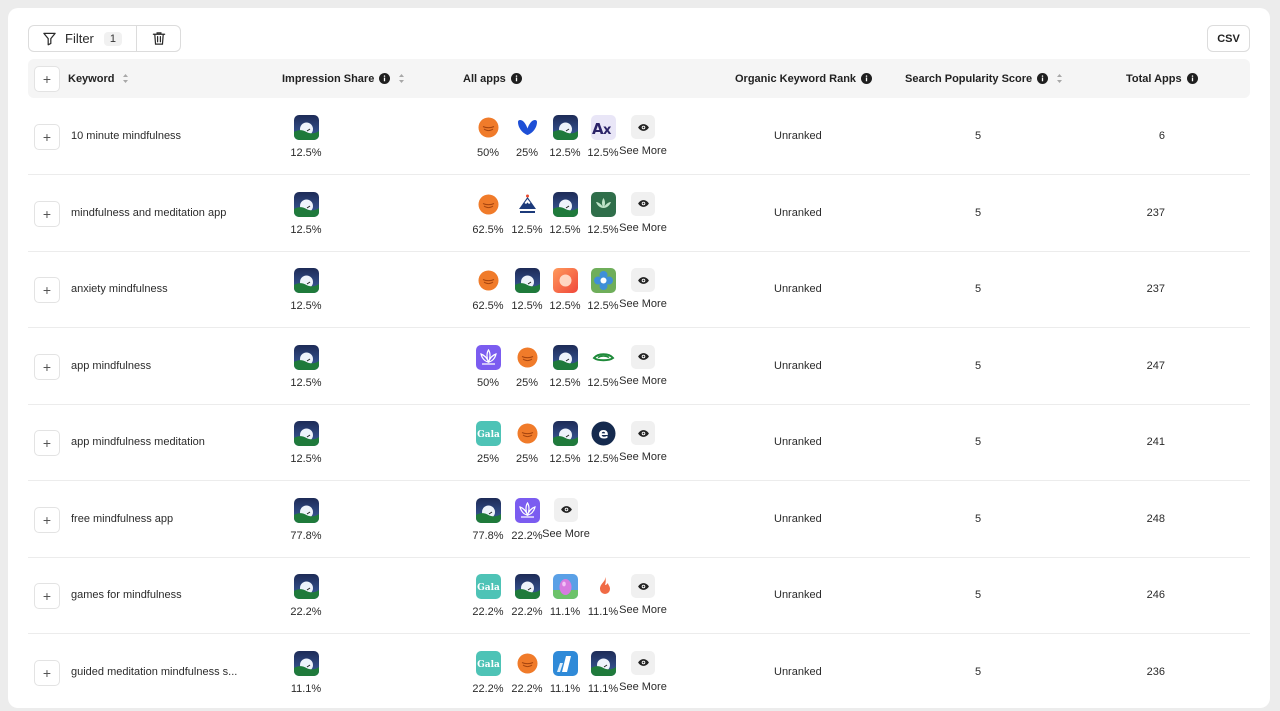 This screenshot has height=711, width=1280. What do you see at coordinates (488, 519) in the screenshot?
I see `app-share-item: 77.8%` at bounding box center [488, 519].